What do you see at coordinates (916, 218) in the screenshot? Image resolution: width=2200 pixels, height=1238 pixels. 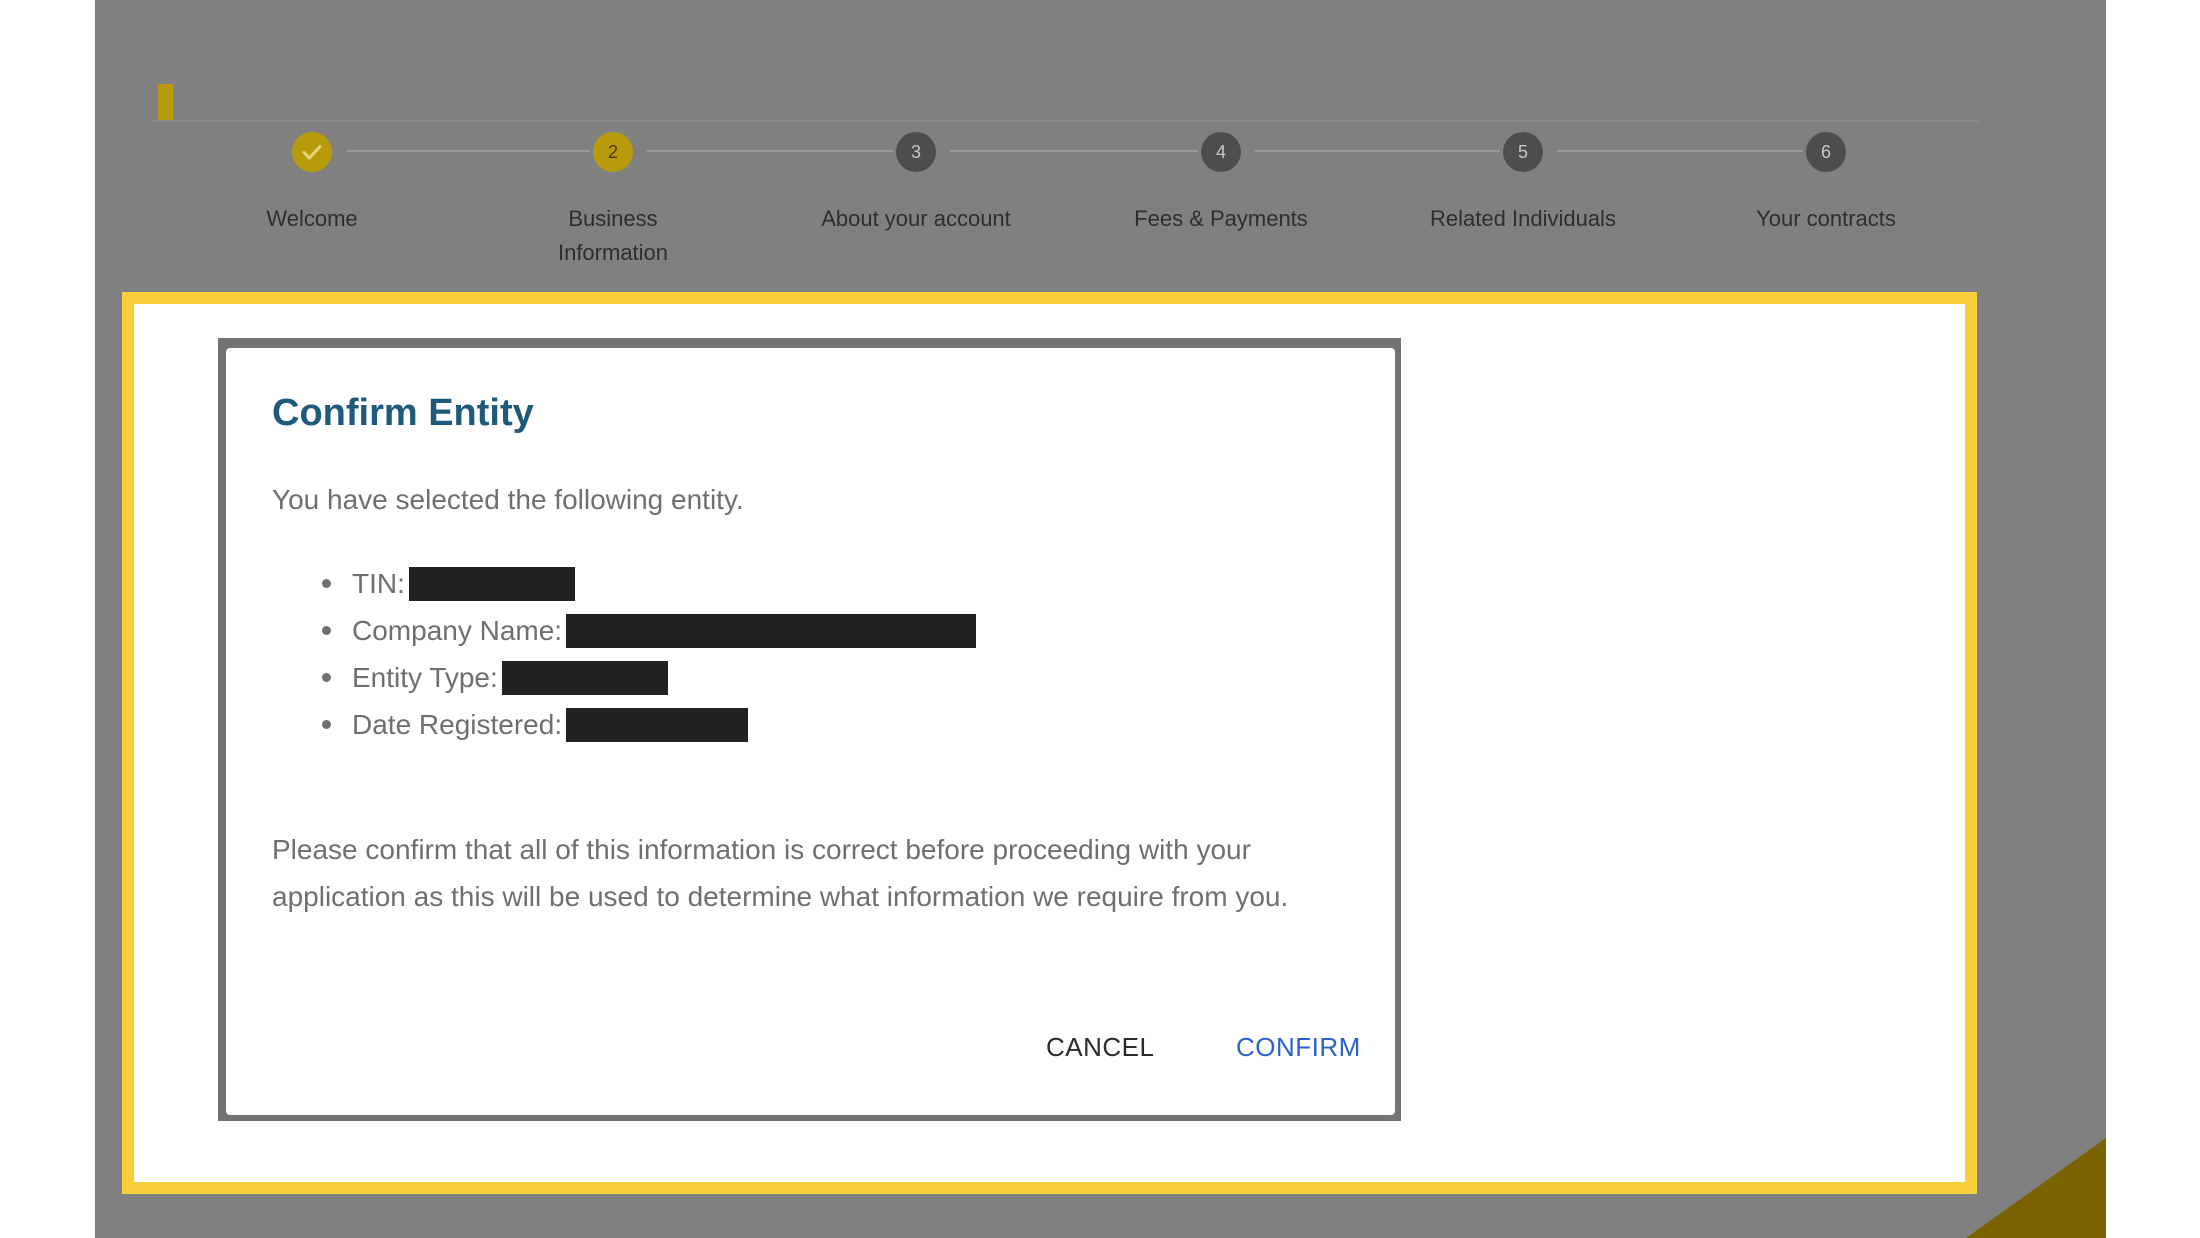 I see `step-3-label: About your account` at bounding box center [916, 218].